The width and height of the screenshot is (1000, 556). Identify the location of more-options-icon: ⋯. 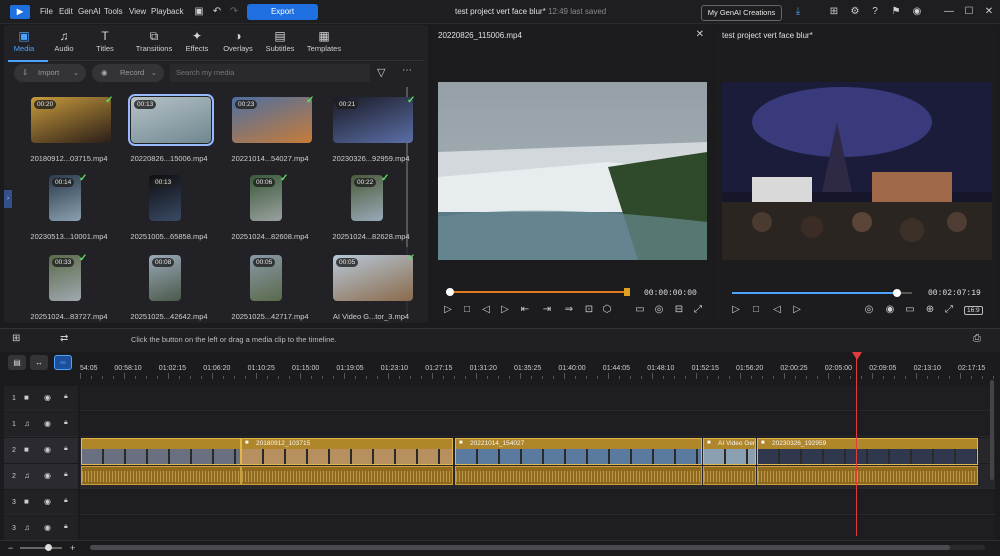
(407, 70).